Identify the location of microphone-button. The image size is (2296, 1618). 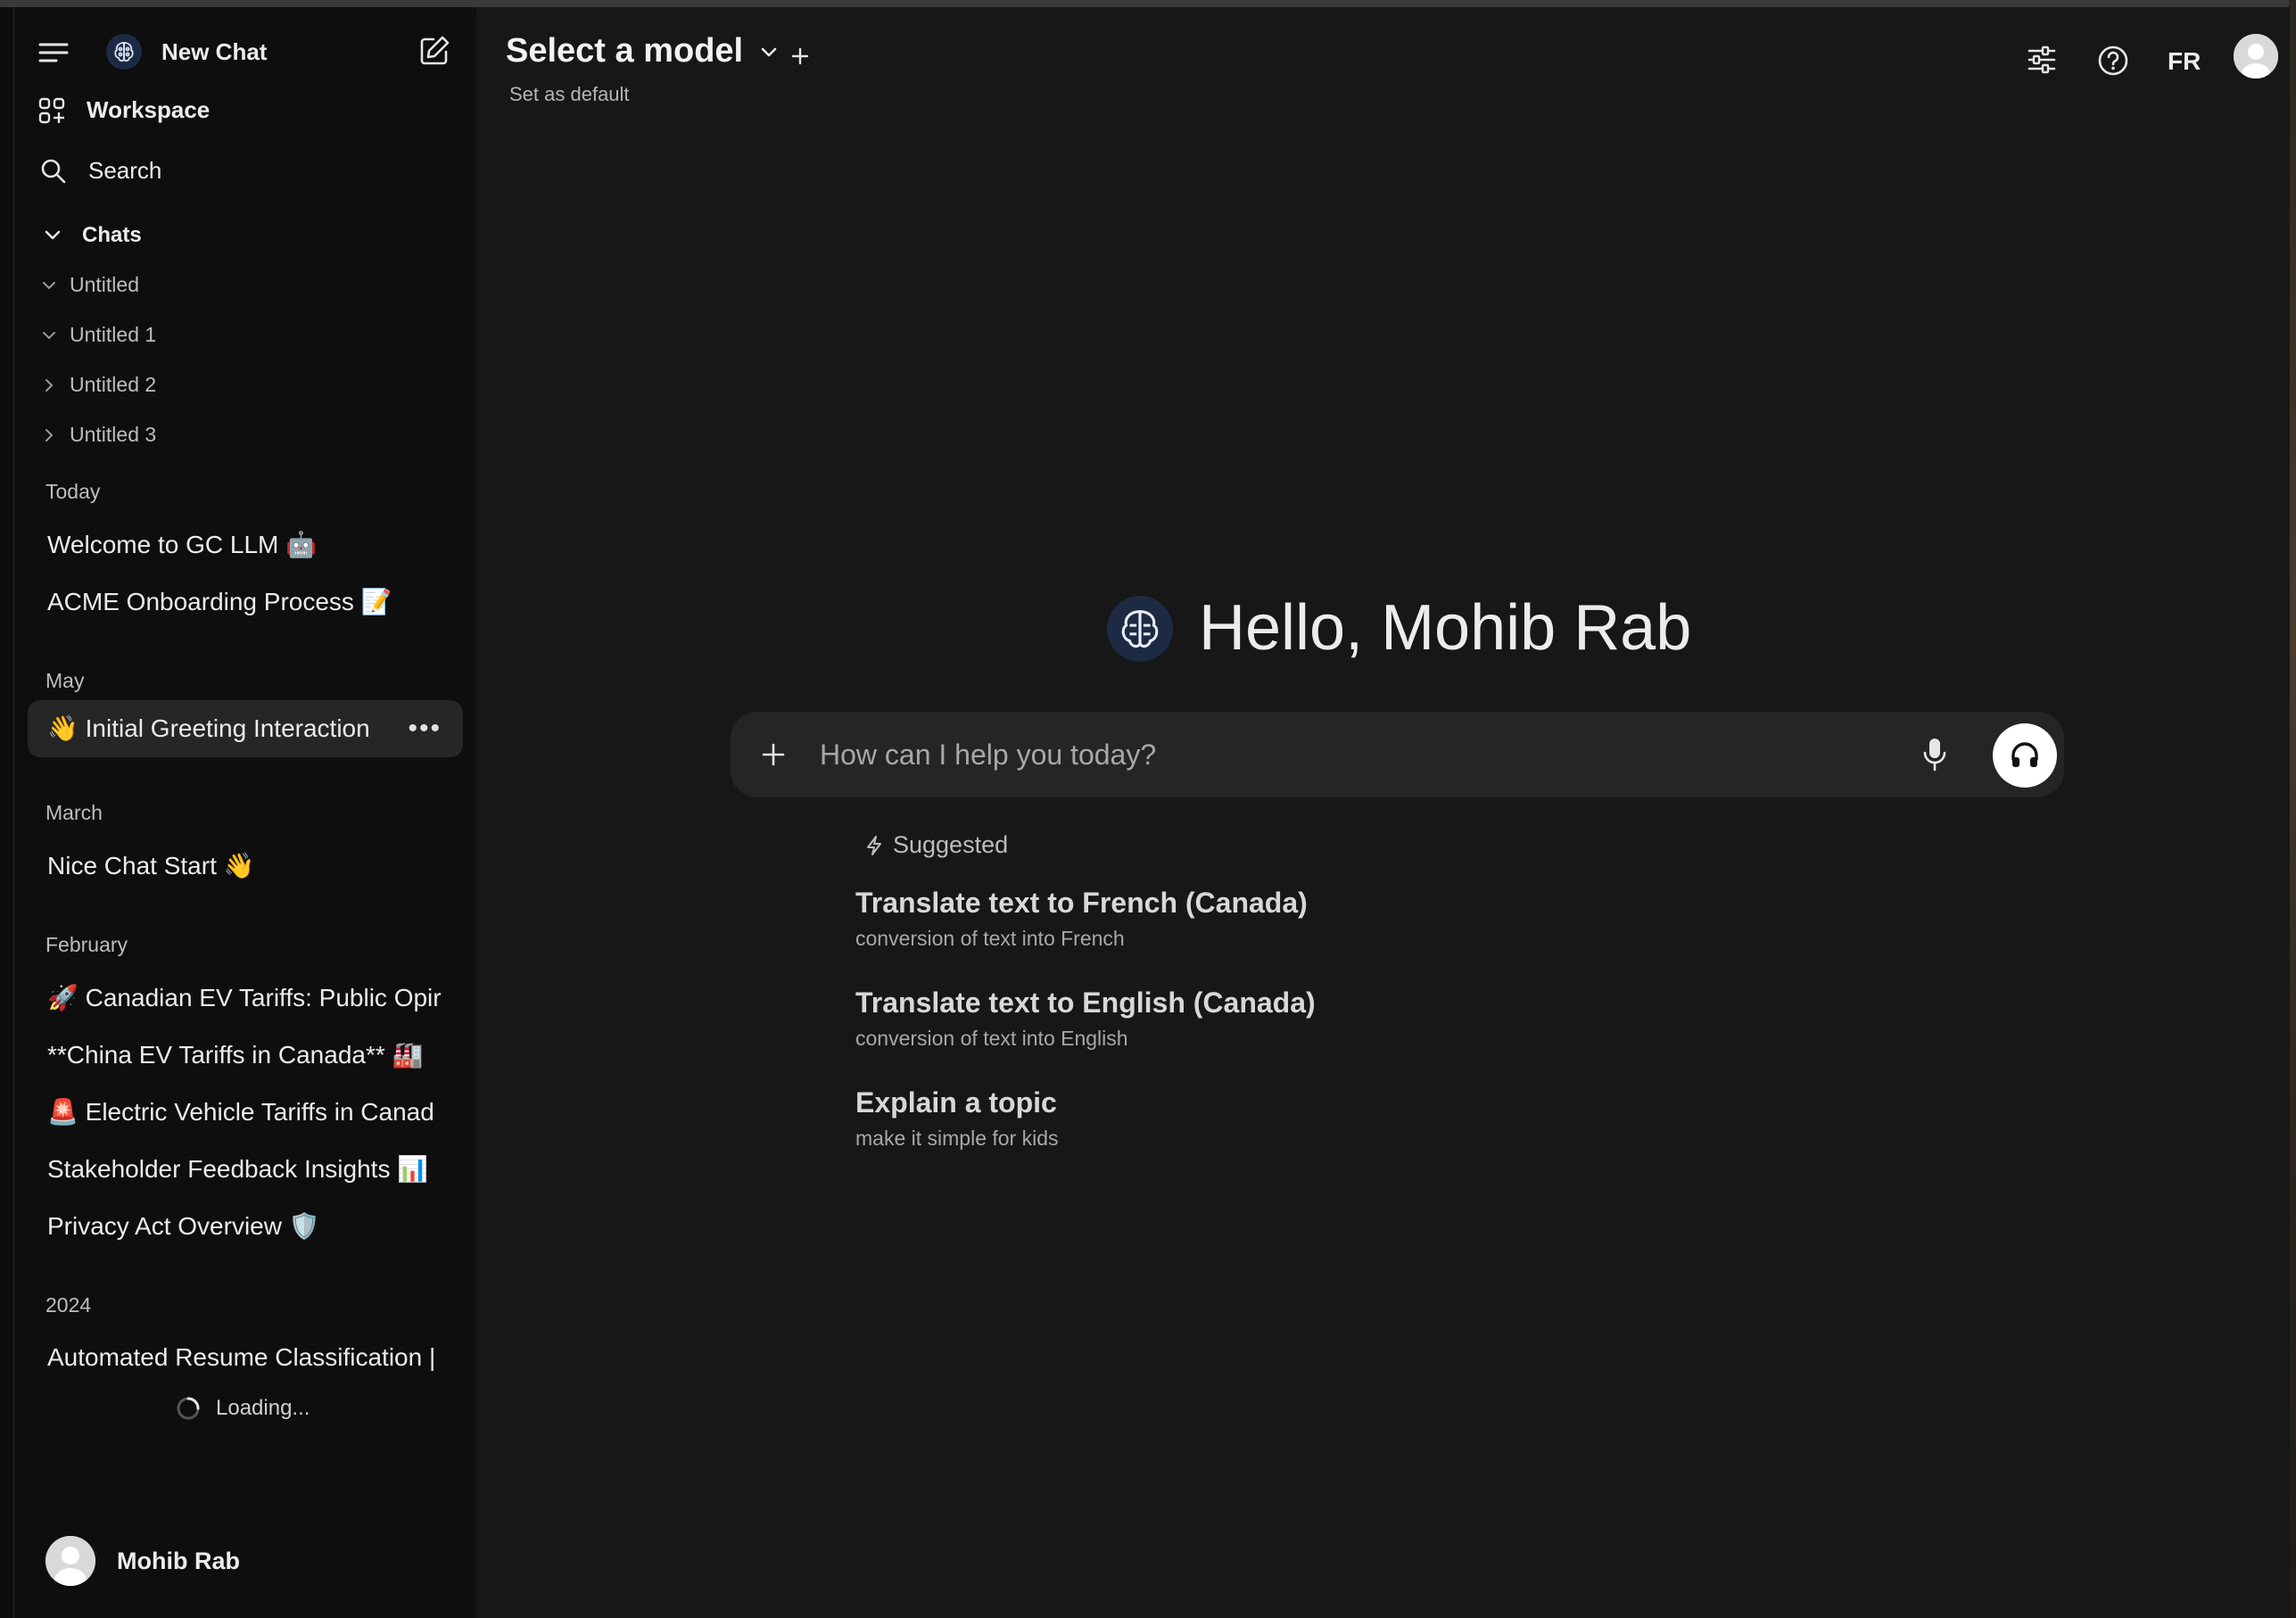
(1934, 755).